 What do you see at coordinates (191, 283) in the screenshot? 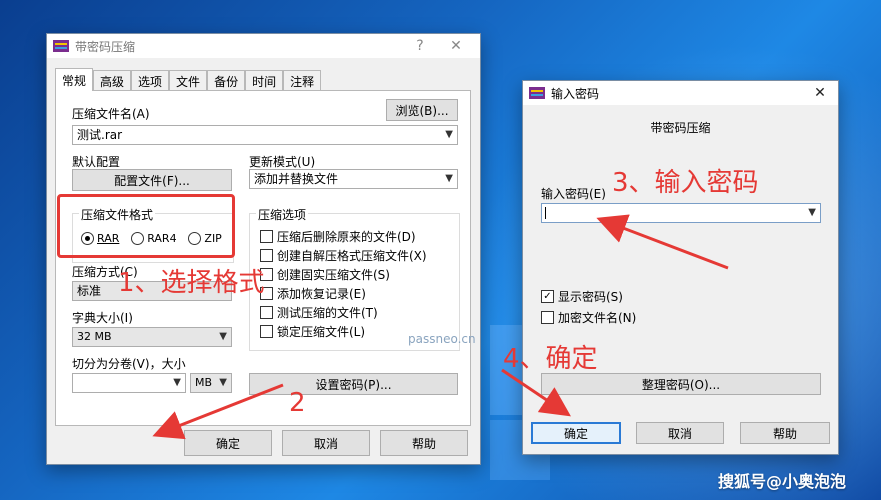
I see `annotation-step1: 1、选择格式` at bounding box center [191, 283].